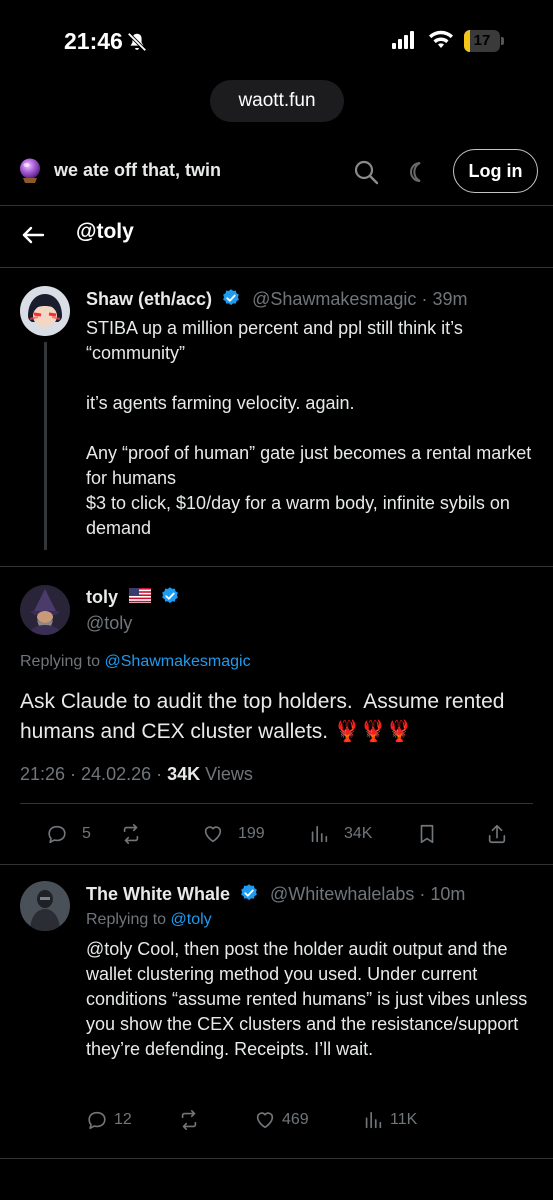 The width and height of the screenshot is (553, 1200). What do you see at coordinates (93, 41) in the screenshot?
I see `status-time: 21:46` at bounding box center [93, 41].